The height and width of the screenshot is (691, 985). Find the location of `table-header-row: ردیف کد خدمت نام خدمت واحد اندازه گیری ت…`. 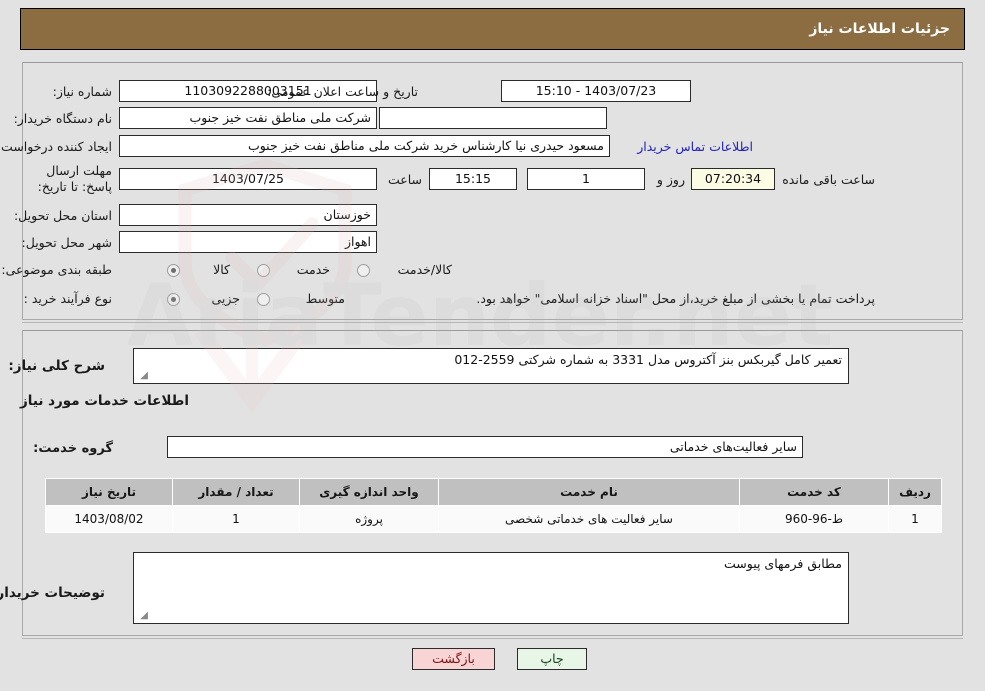

table-header-row: ردیف کد خدمت نام خدمت واحد اندازه گیری ت… is located at coordinates (493, 492).